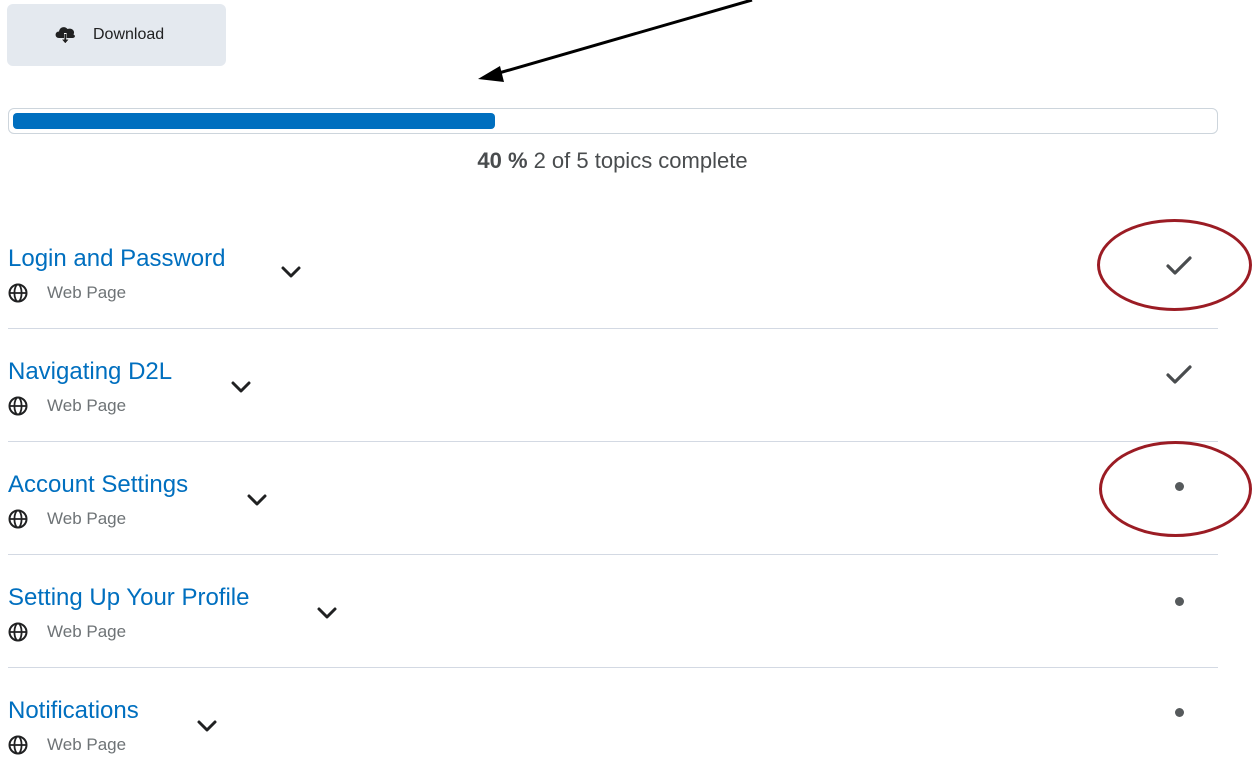  What do you see at coordinates (129, 598) in the screenshot?
I see `topic-title: Setting Up Your Profile` at bounding box center [129, 598].